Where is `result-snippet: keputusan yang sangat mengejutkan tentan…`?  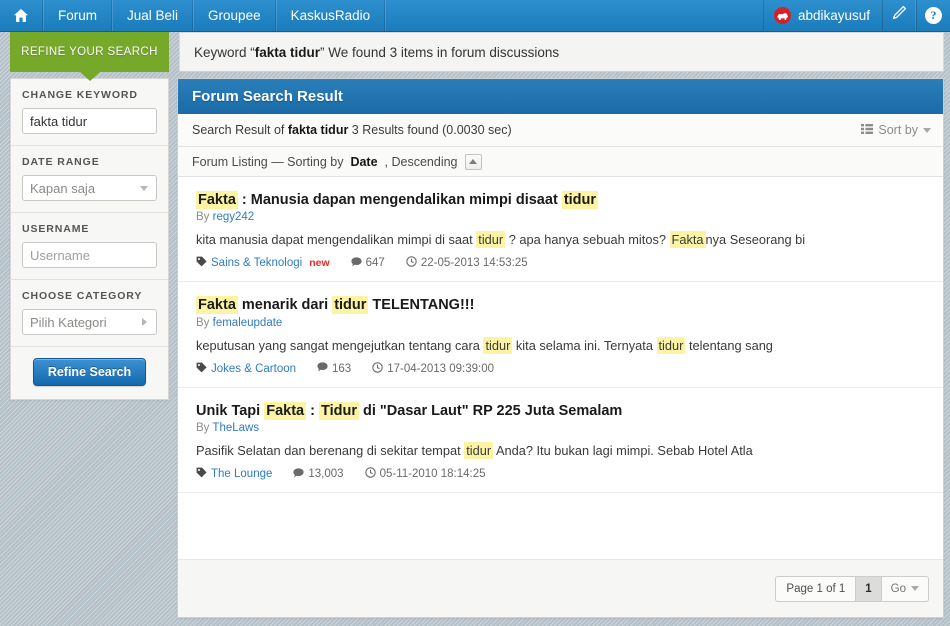 result-snippet: keputusan yang sangat mengejutkan tentan… is located at coordinates (560, 345).